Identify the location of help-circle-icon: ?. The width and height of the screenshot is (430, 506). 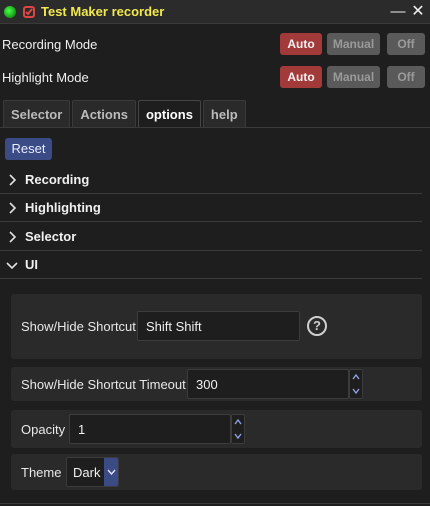
(317, 326).